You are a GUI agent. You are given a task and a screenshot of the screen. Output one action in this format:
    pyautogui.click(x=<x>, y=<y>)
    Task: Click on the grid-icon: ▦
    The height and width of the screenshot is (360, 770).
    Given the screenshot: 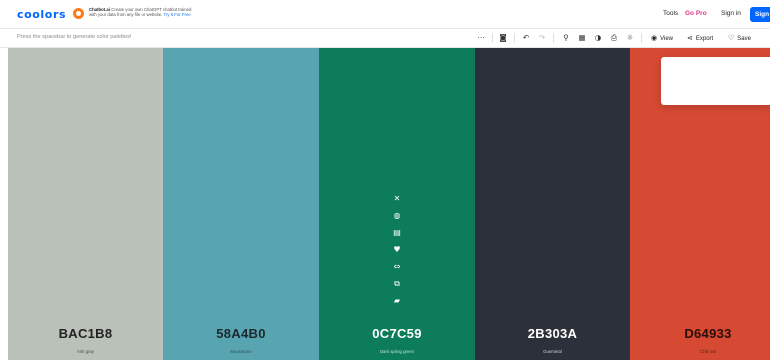 What is the action you would take?
    pyautogui.click(x=582, y=38)
    